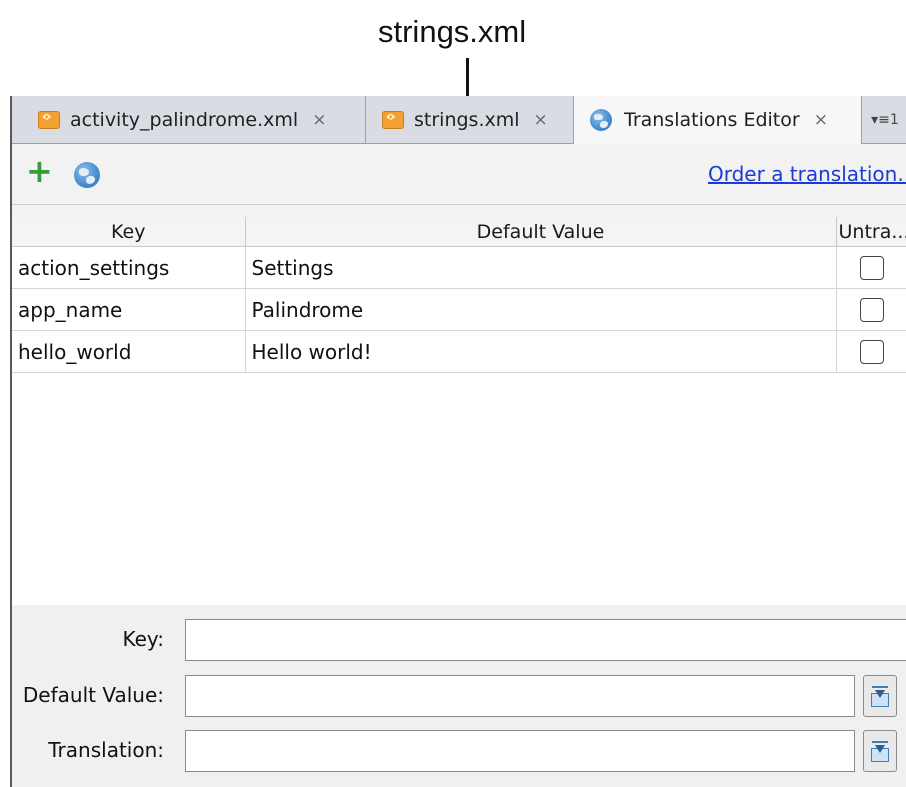  What do you see at coordinates (884, 119) in the screenshot?
I see `tab-overflow-button: ▾≡1` at bounding box center [884, 119].